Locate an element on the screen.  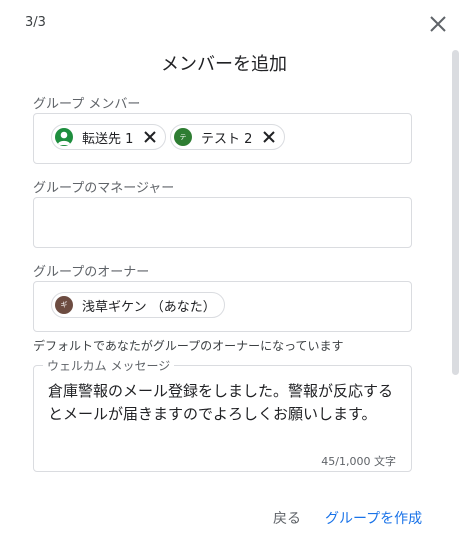
managers-label: グループのマネージャー is located at coordinates (104, 188).